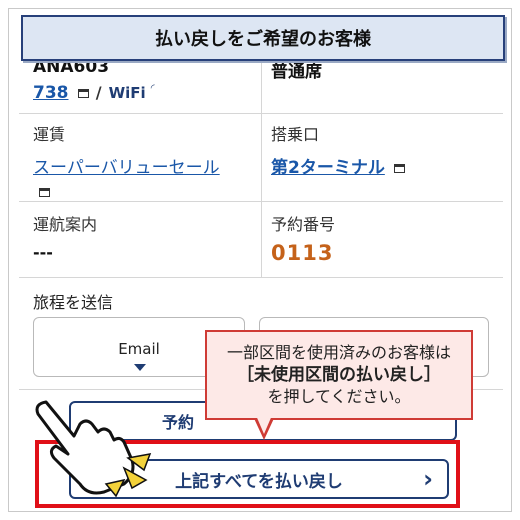  Describe the element at coordinates (51, 93) in the screenshot. I see `aircraft-link: 738` at that location.